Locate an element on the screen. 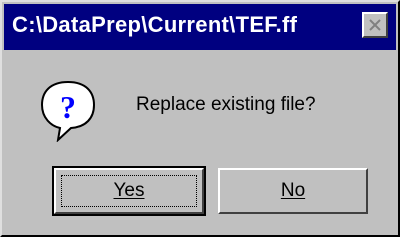 The height and width of the screenshot is (242, 404). close-button is located at coordinates (375, 25).